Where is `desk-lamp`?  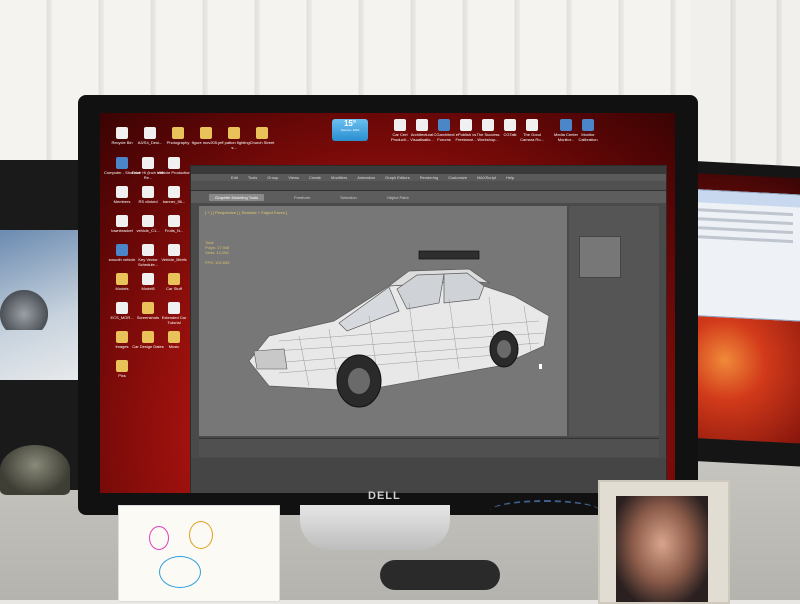 desk-lamp is located at coordinates (35, 470).